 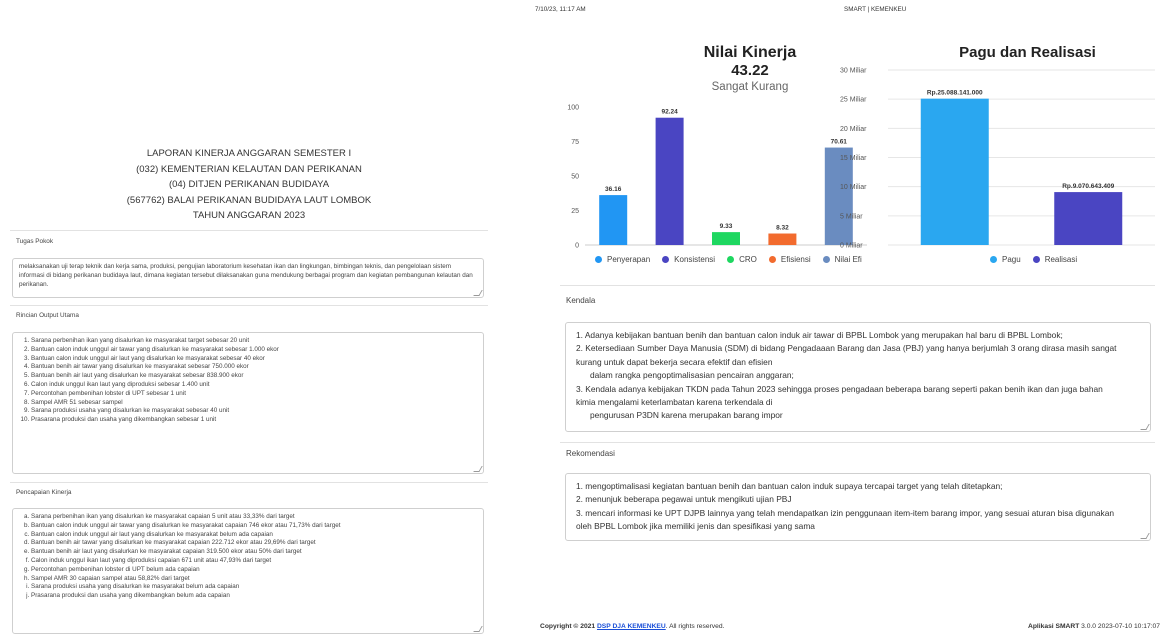 I want to click on header-line-3: (04) DITJEN PERIKANAN BUDIDAYA, so click(x=249, y=185).